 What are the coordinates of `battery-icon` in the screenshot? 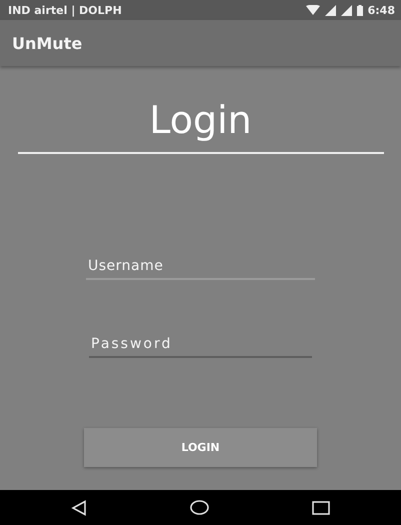 It's located at (359, 10).